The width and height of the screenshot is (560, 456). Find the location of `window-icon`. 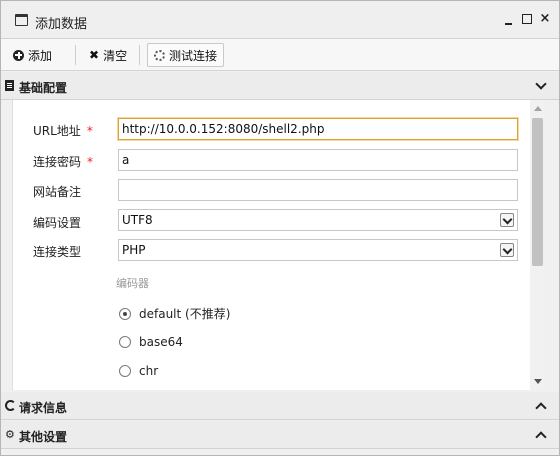

window-icon is located at coordinates (21, 20).